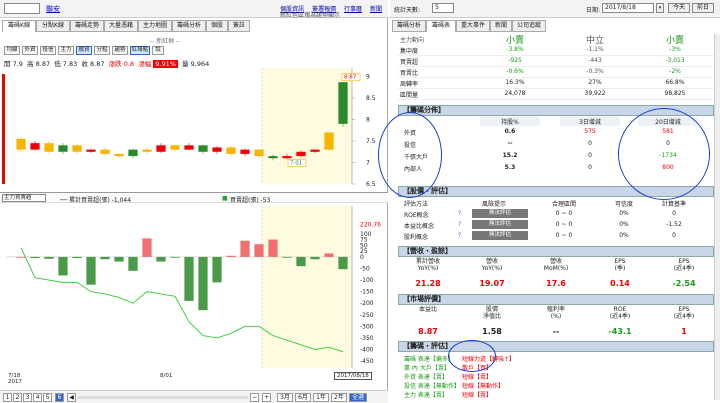  I want to click on summary-cell: -3,013, so click(675, 60).